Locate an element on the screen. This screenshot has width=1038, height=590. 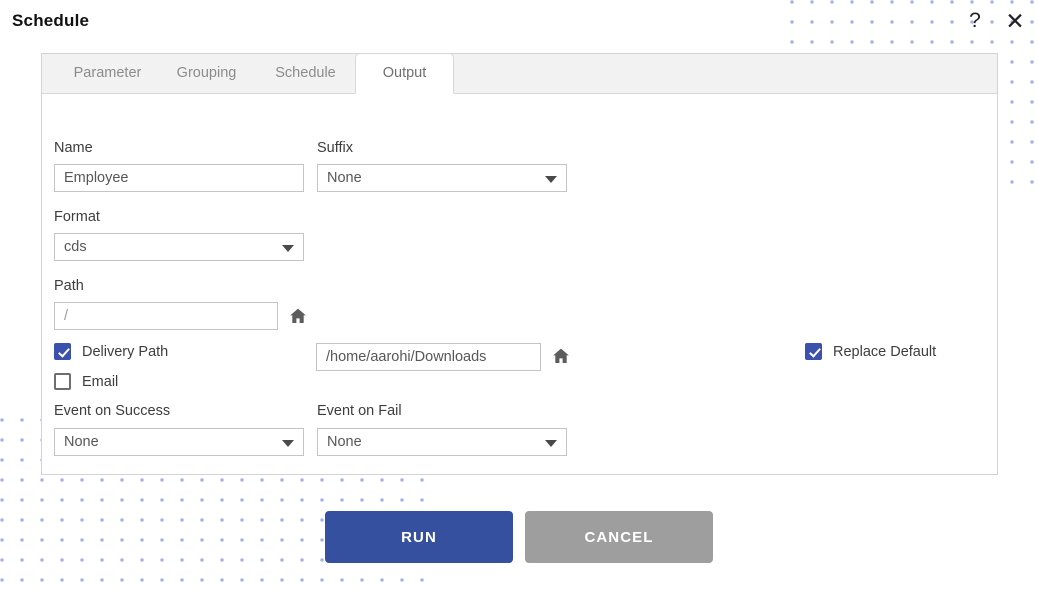
suffix-select: None is located at coordinates (442, 178).